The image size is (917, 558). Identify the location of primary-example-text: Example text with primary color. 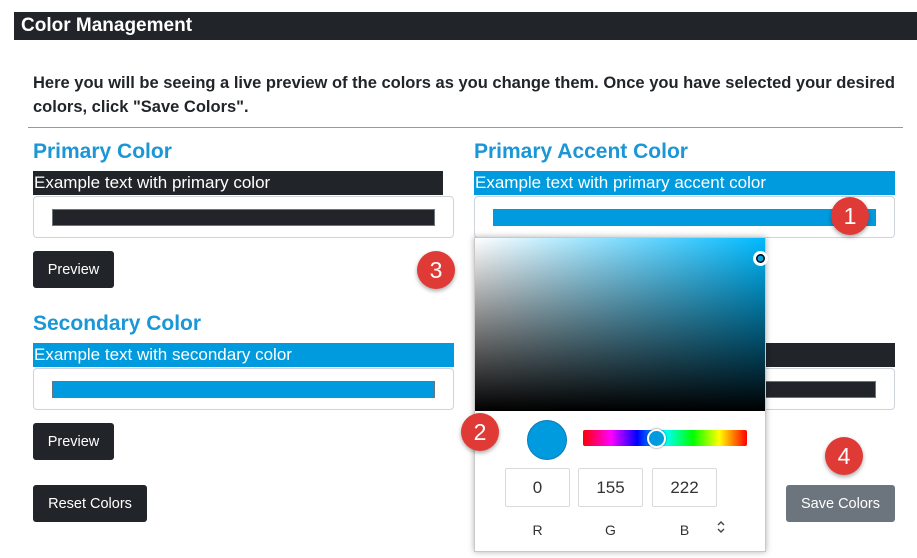
(238, 183).